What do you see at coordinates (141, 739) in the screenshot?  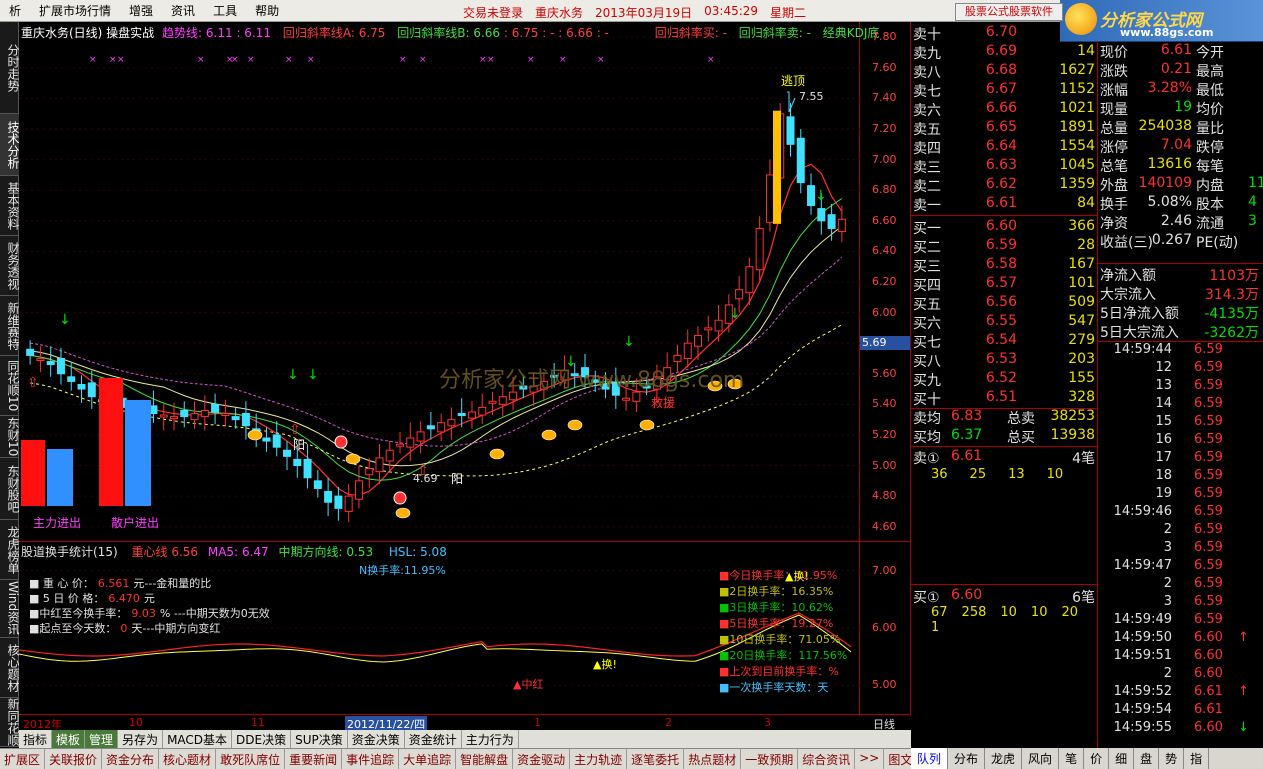 I see `tab-save-as: 另存为` at bounding box center [141, 739].